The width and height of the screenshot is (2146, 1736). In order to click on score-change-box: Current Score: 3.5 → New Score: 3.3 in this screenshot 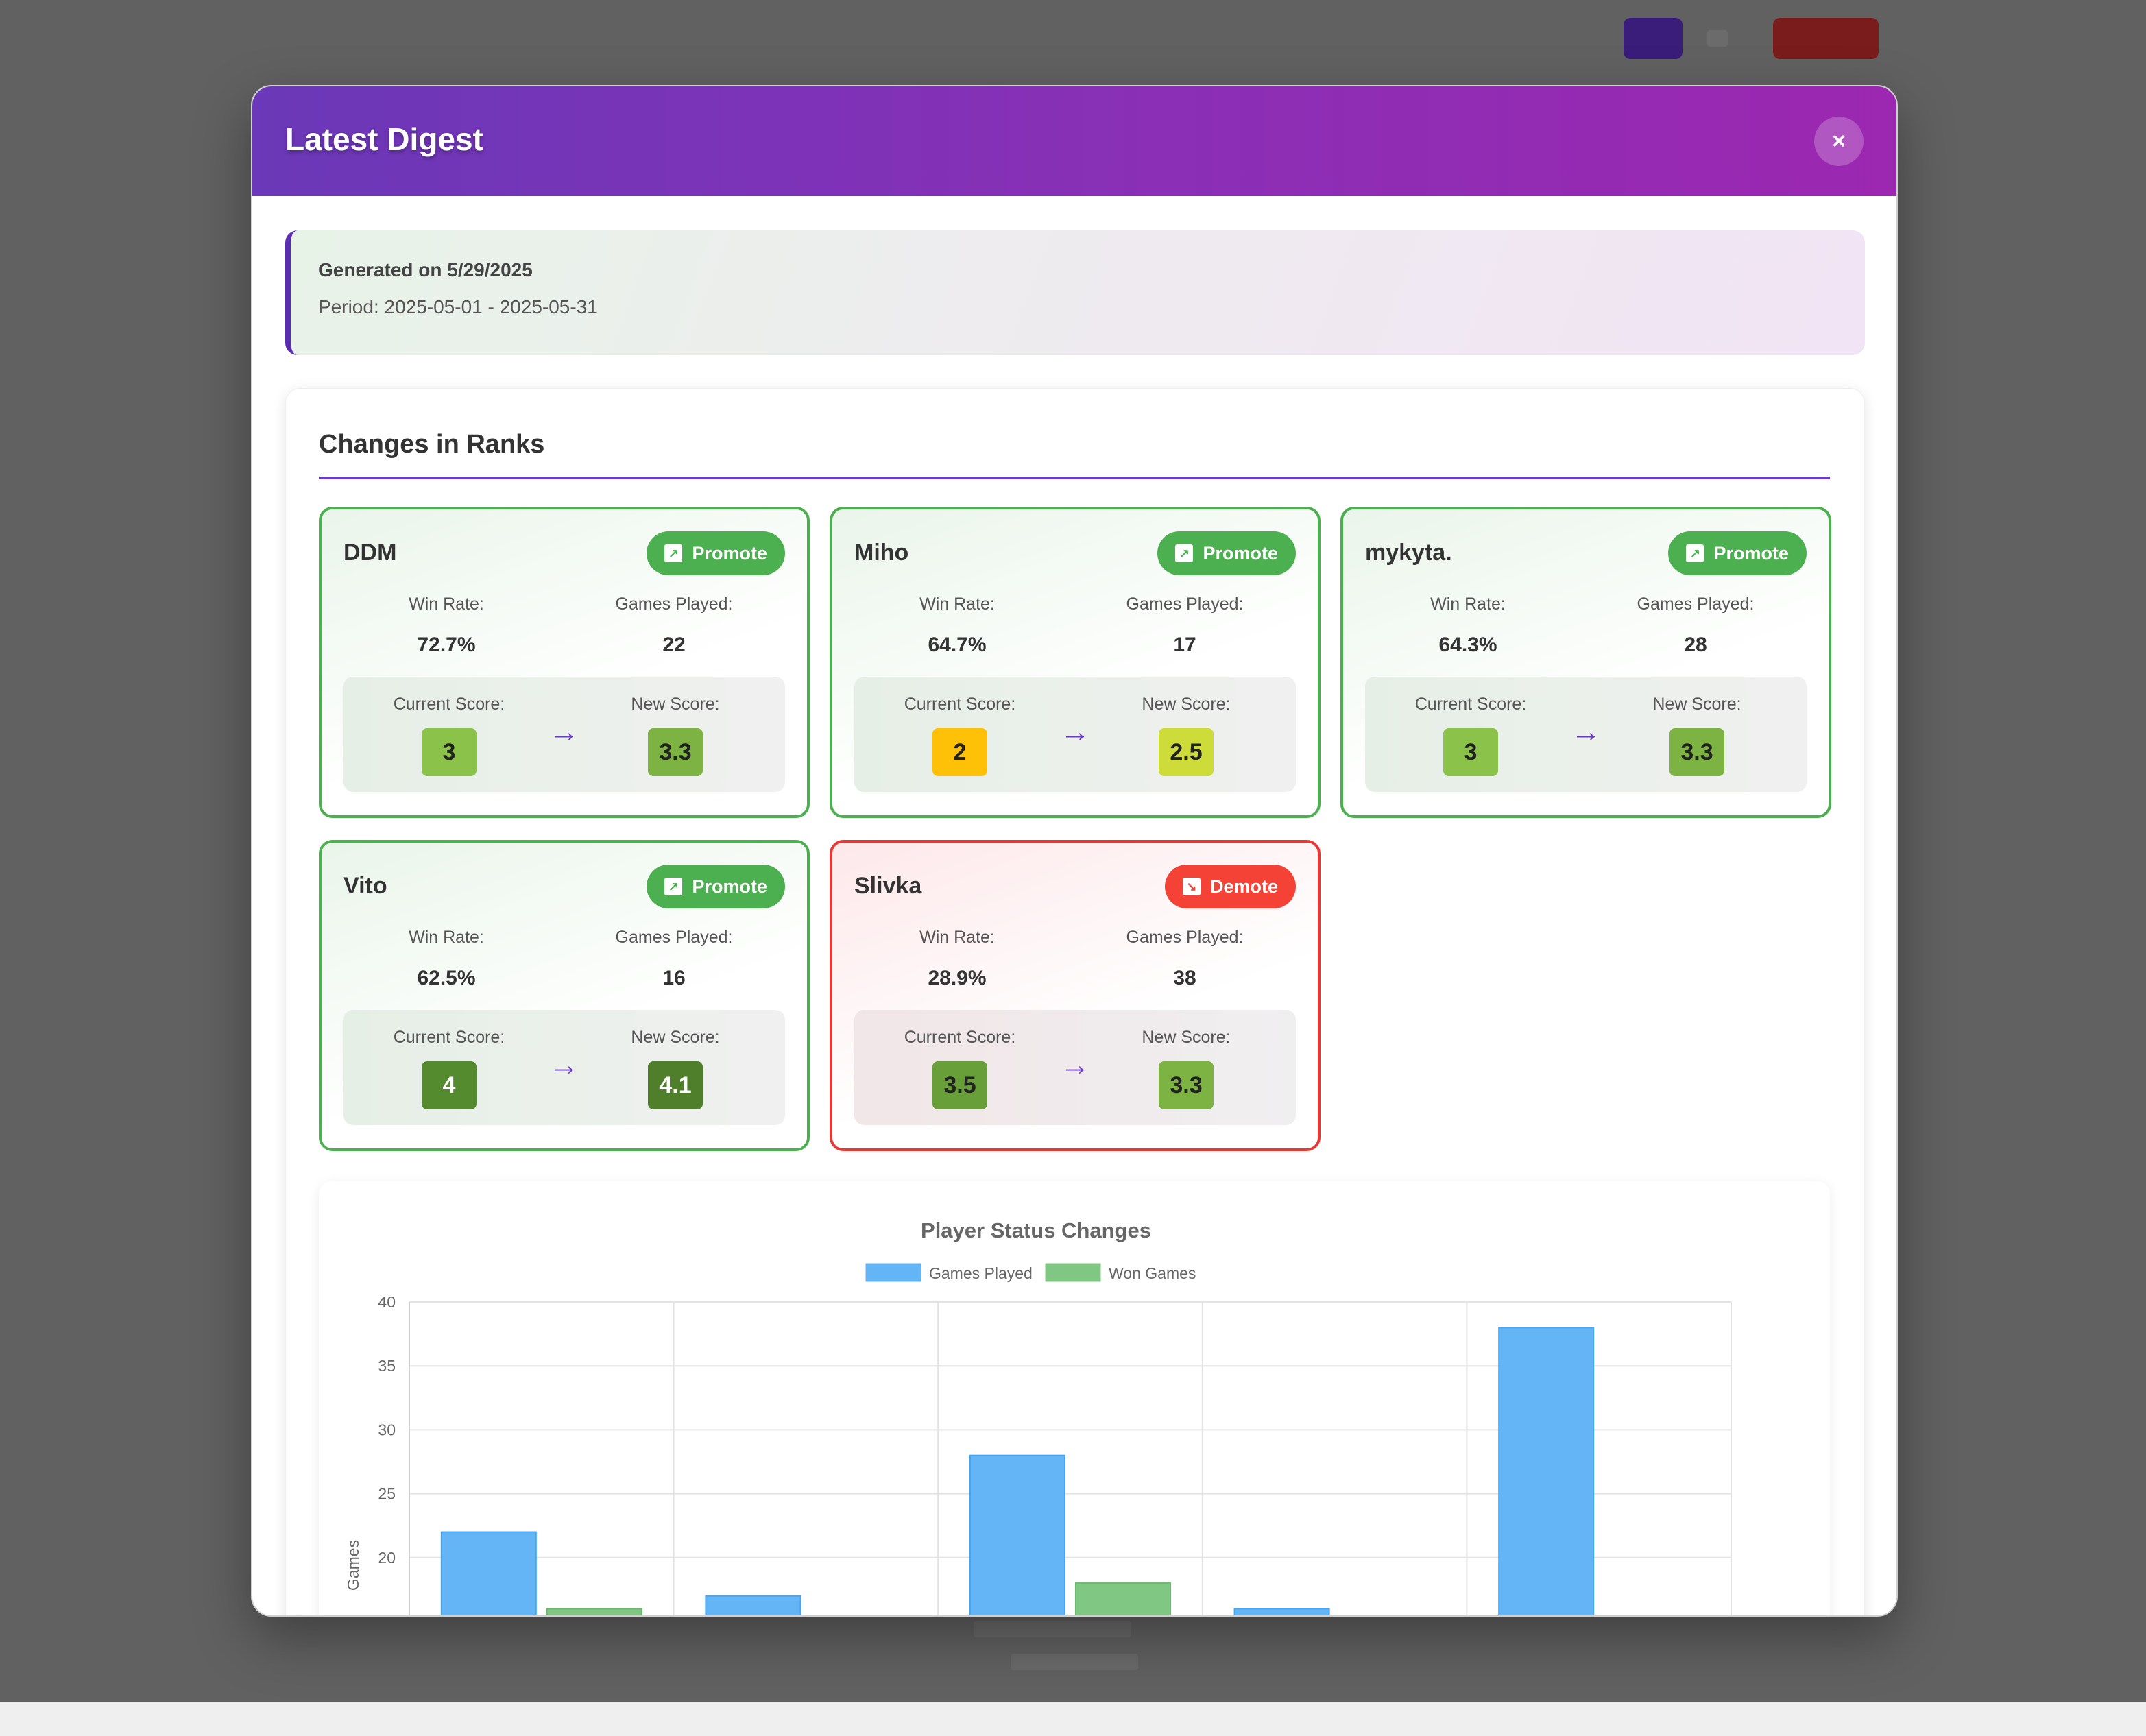, I will do `click(1075, 1067)`.